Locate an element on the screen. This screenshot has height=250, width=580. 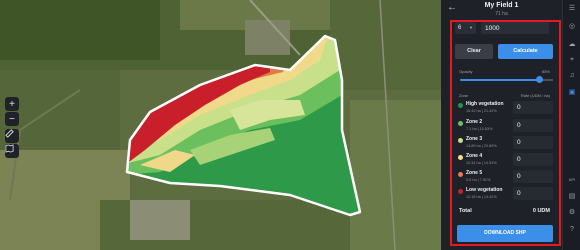
globe-icon: ◎ is located at coordinates (572, 26).